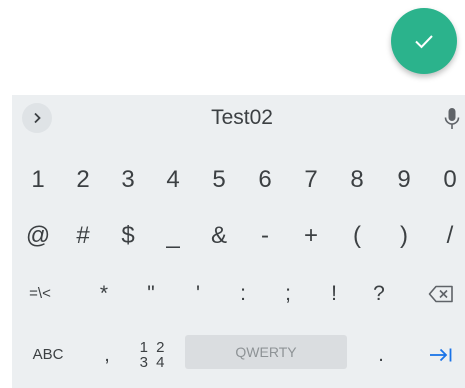  Describe the element at coordinates (404, 236) in the screenshot. I see `key-paren-close: )` at that location.